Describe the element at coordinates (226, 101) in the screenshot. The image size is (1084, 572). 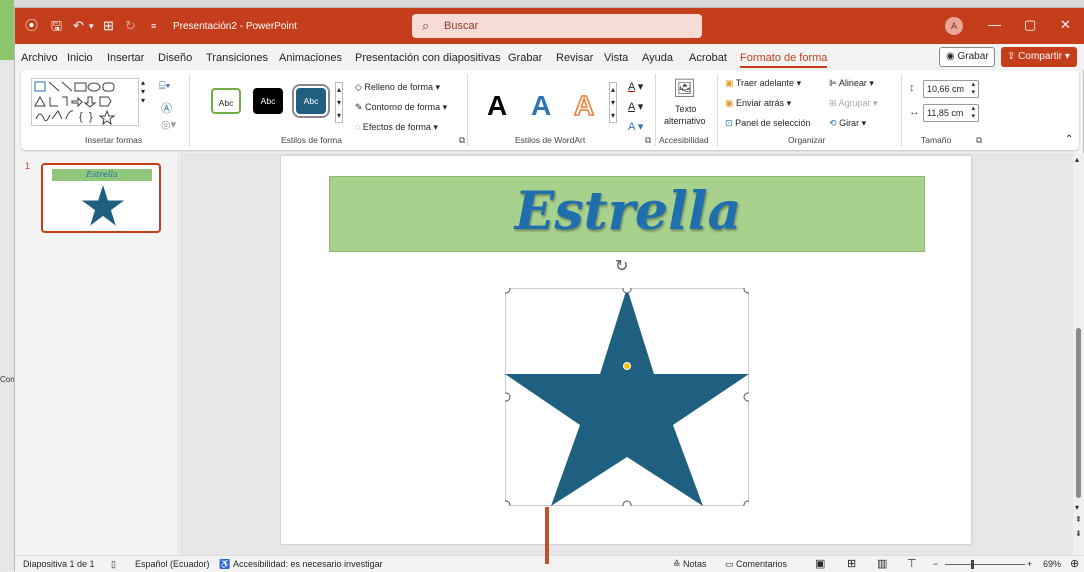
I see `shape-style-outline: Abc` at that location.